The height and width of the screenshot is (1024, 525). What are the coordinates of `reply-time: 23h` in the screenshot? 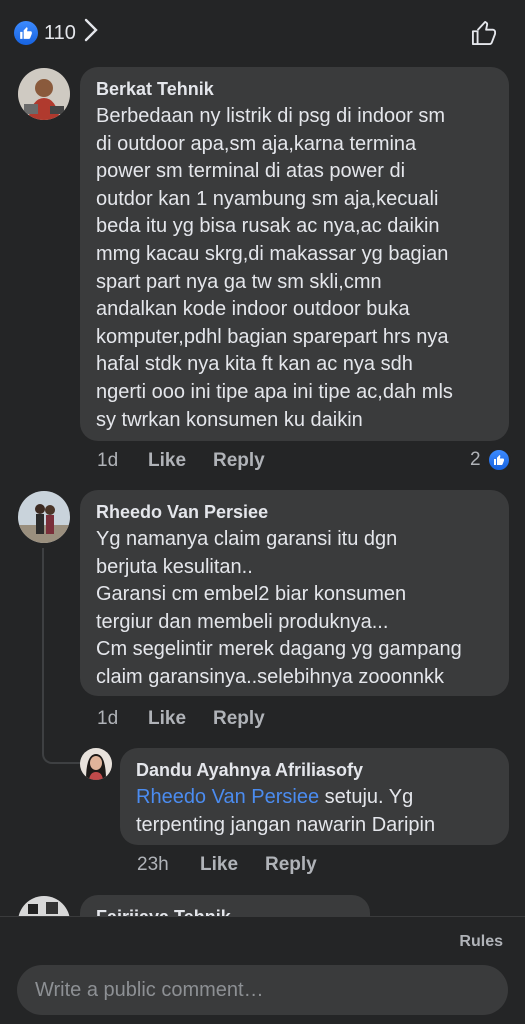 It's located at (153, 864).